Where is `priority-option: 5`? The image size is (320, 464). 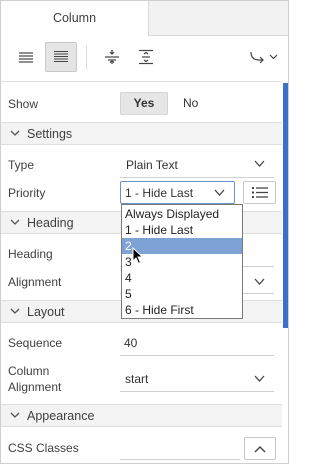 priority-option: 5 is located at coordinates (182, 294).